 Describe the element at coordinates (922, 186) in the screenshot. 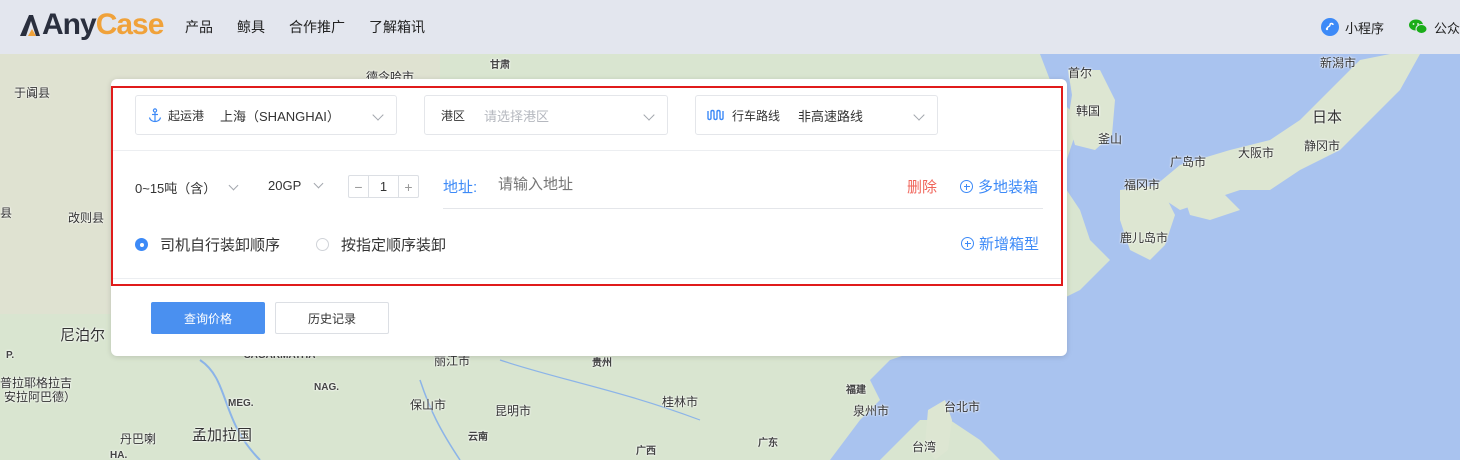

I see `delete-link: 删除` at that location.